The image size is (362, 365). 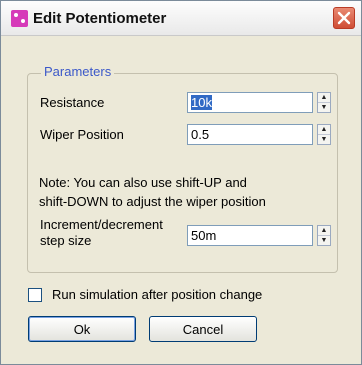 I want to click on note-line-1: Note: You can also use shift-UP and, so click(x=143, y=182).